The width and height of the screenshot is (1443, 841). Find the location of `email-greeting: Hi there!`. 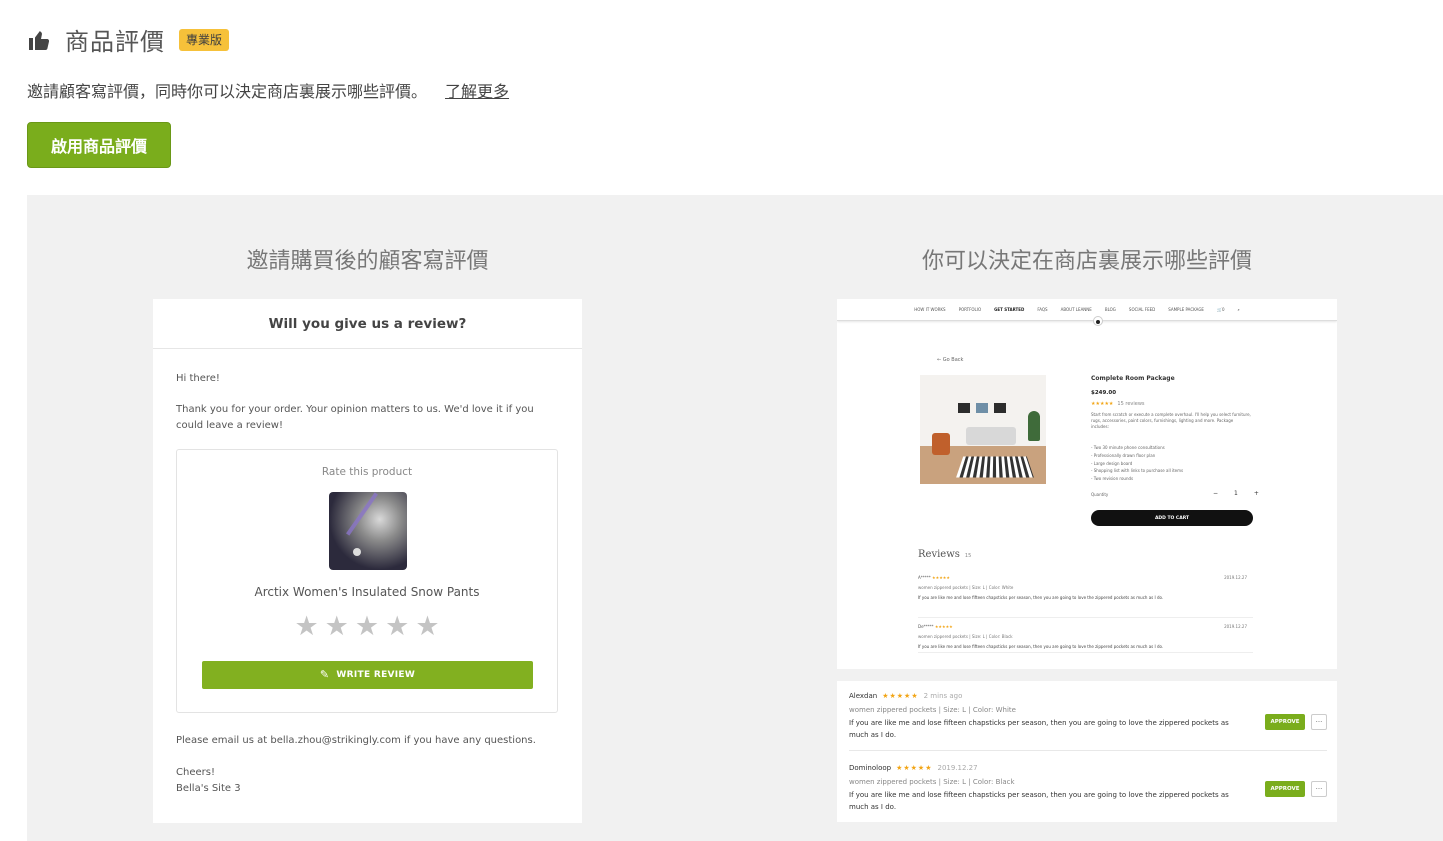

email-greeting: Hi there! is located at coordinates (198, 378).